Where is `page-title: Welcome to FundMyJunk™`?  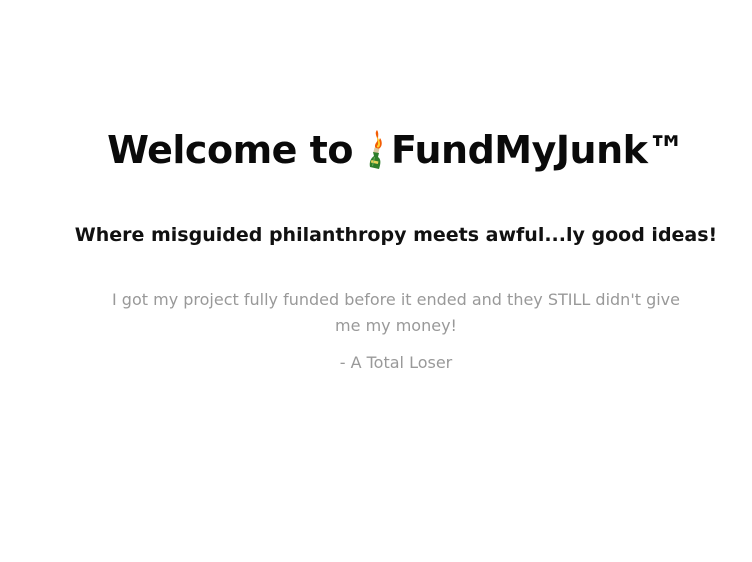 page-title: Welcome to FundMyJunk™ is located at coordinates (396, 150).